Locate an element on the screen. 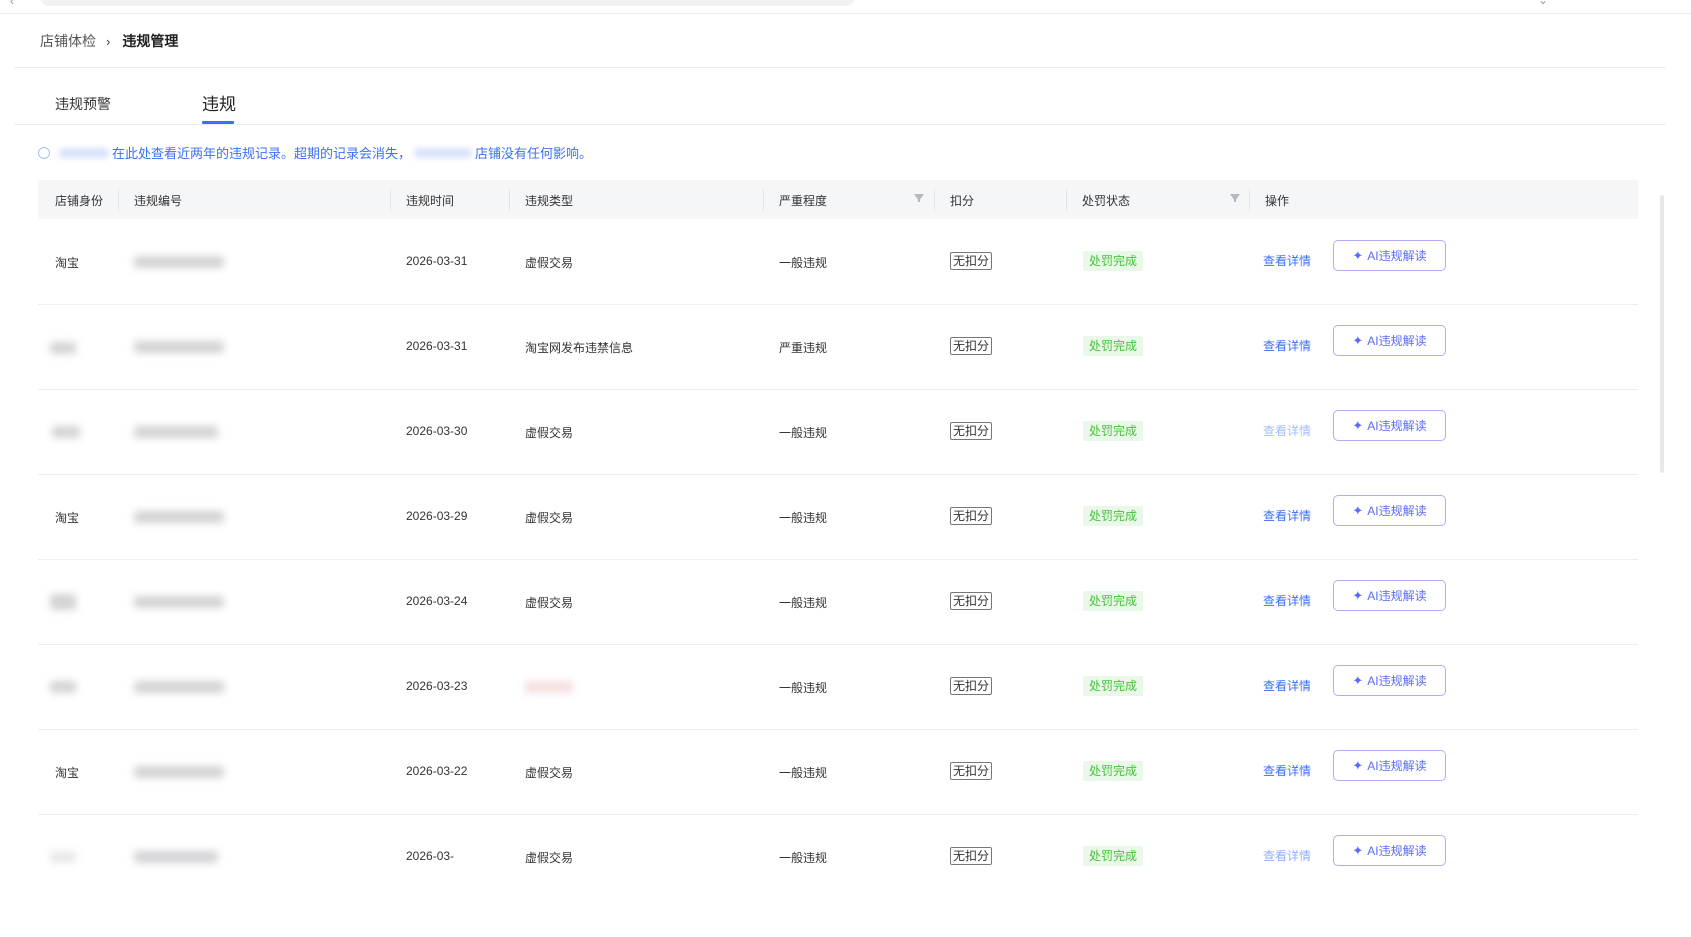 Image resolution: width=1691 pixels, height=937 pixels. col-violation-time: 违规时间 is located at coordinates (430, 201).